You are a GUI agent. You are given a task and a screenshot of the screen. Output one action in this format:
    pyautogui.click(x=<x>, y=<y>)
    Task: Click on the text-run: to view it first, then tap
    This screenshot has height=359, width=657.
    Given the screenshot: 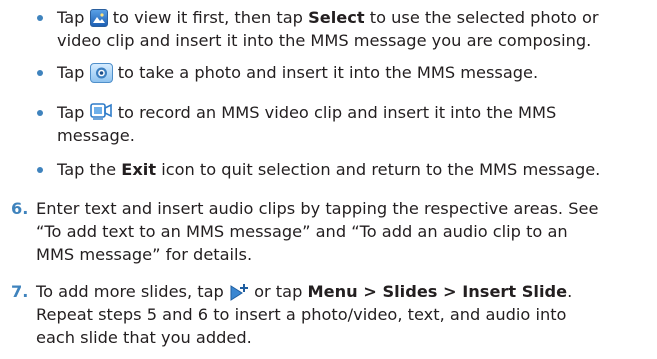 What is the action you would take?
    pyautogui.click(x=208, y=17)
    